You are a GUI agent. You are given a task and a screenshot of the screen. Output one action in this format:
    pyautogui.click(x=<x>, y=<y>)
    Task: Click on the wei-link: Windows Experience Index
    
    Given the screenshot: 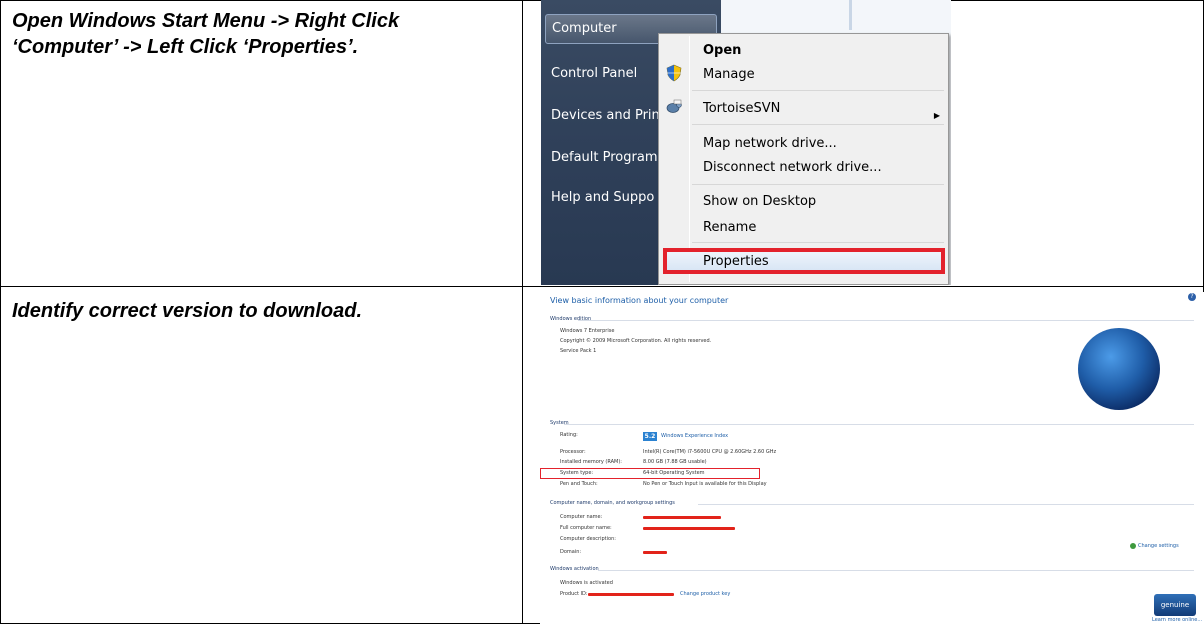 What is the action you would take?
    pyautogui.click(x=694, y=436)
    